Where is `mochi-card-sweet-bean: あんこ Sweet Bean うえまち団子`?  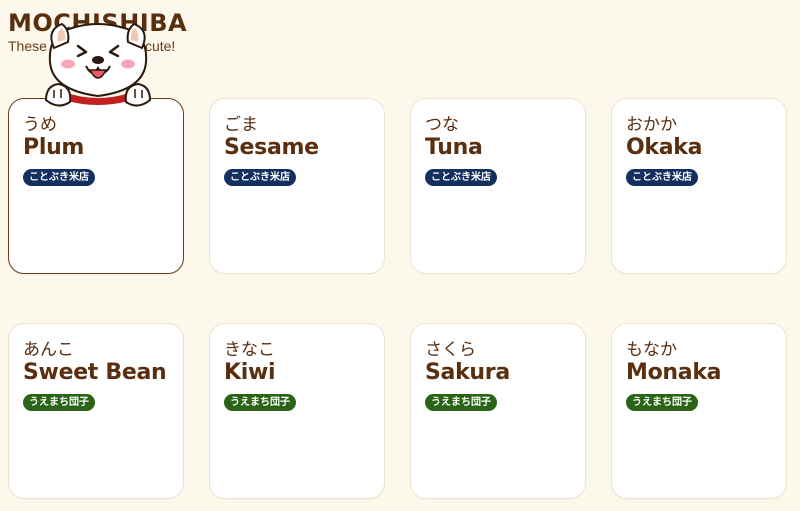 mochi-card-sweet-bean: あんこ Sweet Bean うえまち団子 is located at coordinates (96, 411).